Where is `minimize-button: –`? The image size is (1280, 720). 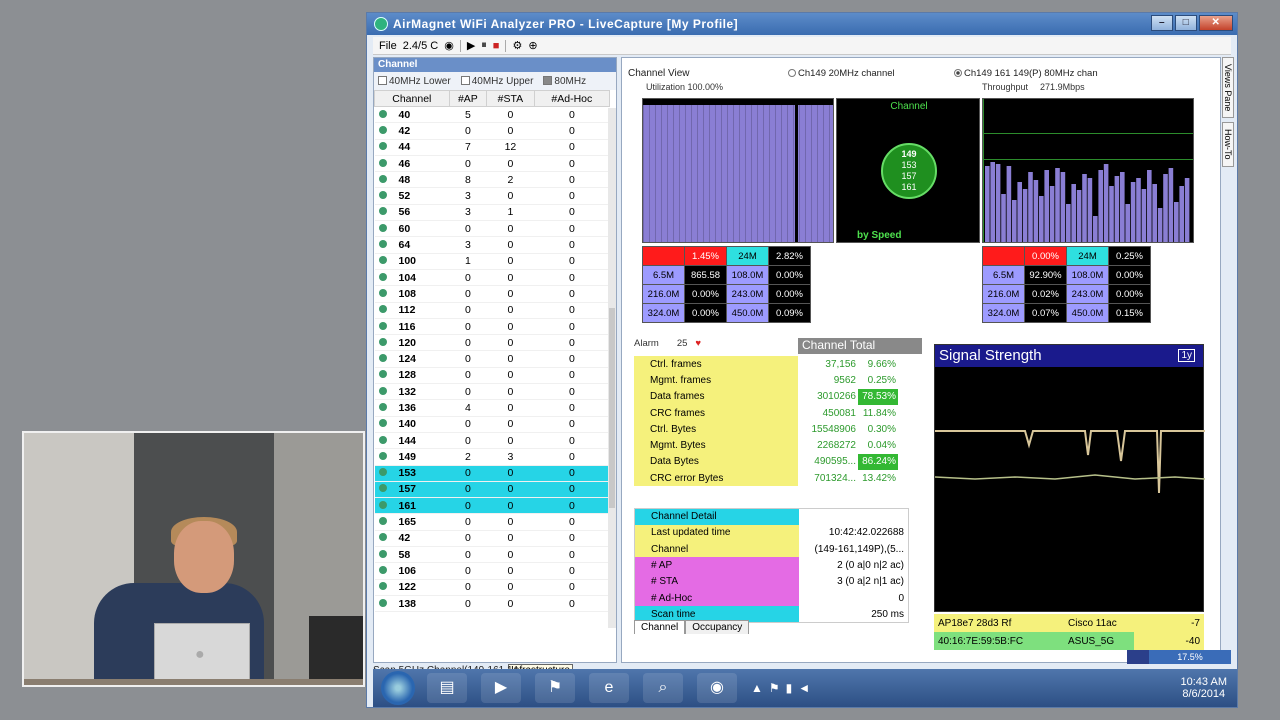 minimize-button: – is located at coordinates (1162, 23).